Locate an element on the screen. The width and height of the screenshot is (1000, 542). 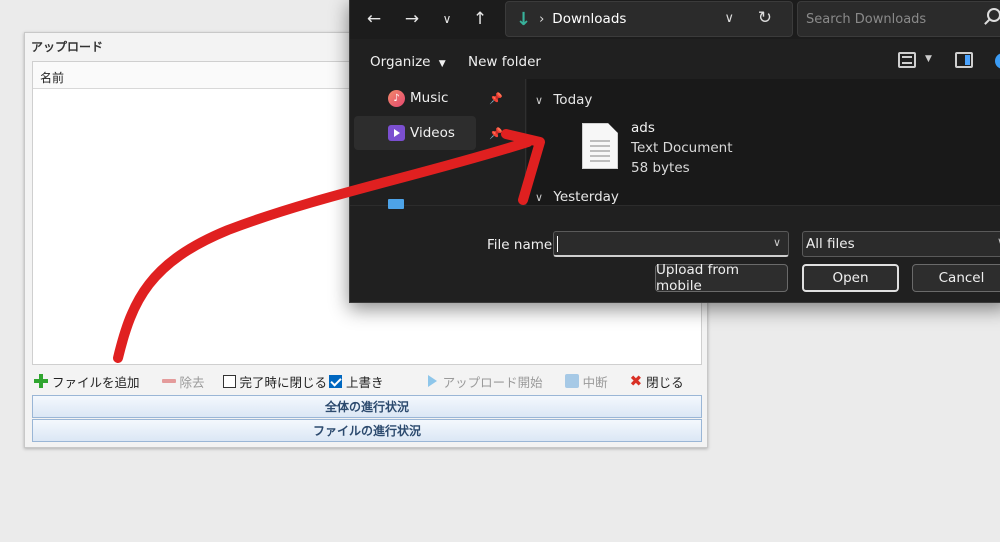
group-header-yesterday: ∨ Yesterday is located at coordinates (577, 197).